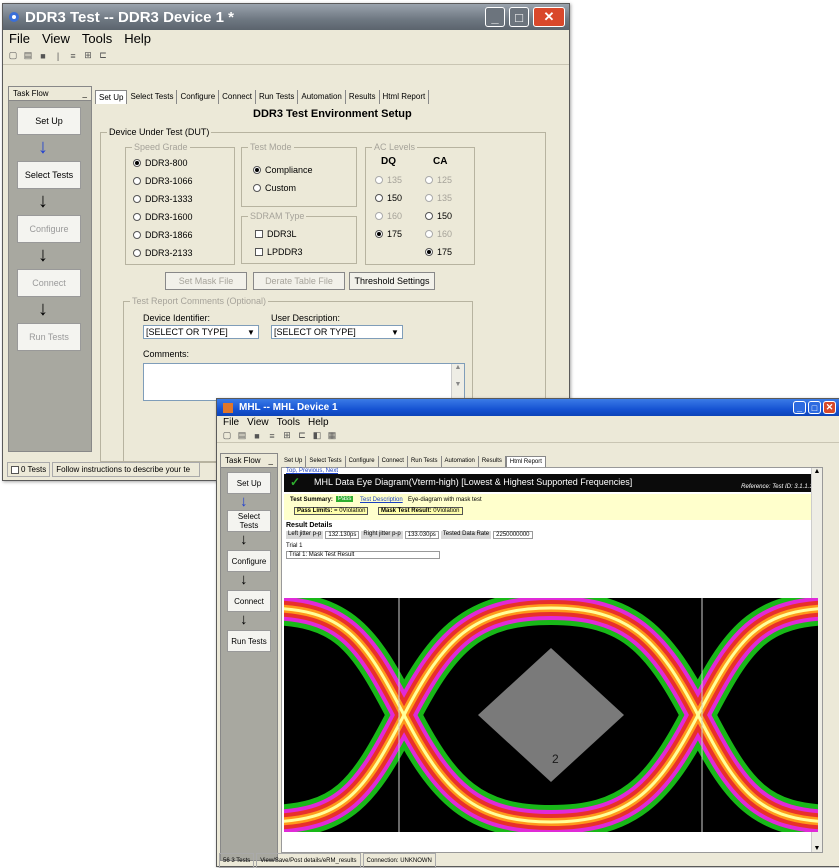 This screenshot has height=868, width=839. I want to click on user-description-label: User Description:, so click(306, 318).